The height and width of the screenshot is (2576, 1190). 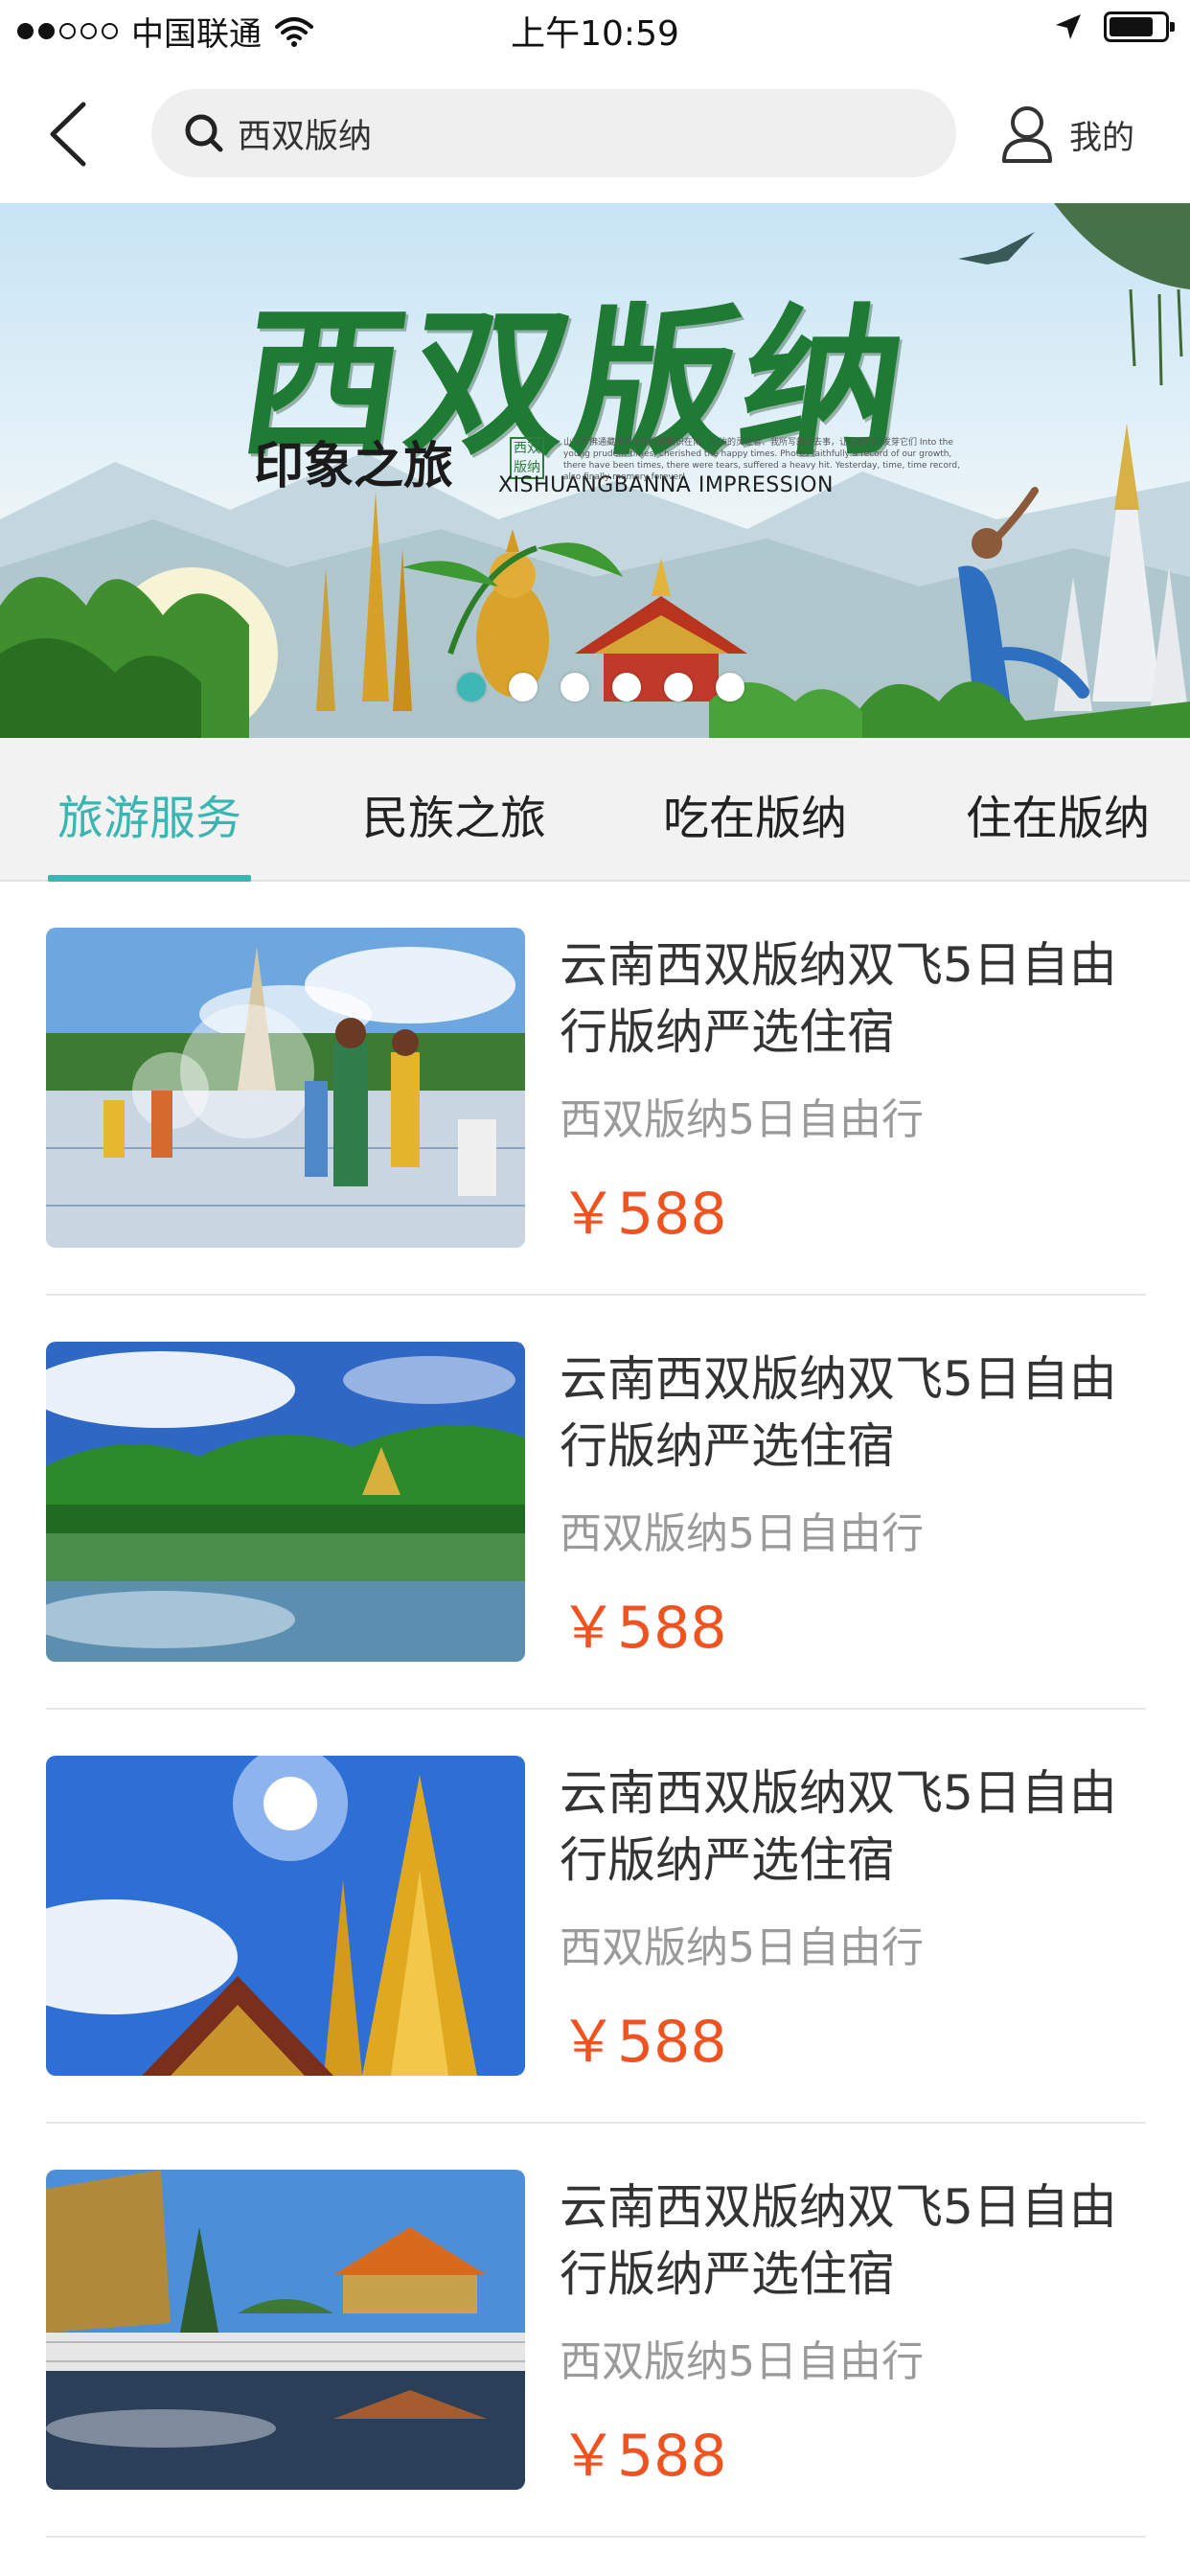 I want to click on tab-label: 吃在版纳, so click(x=755, y=818).